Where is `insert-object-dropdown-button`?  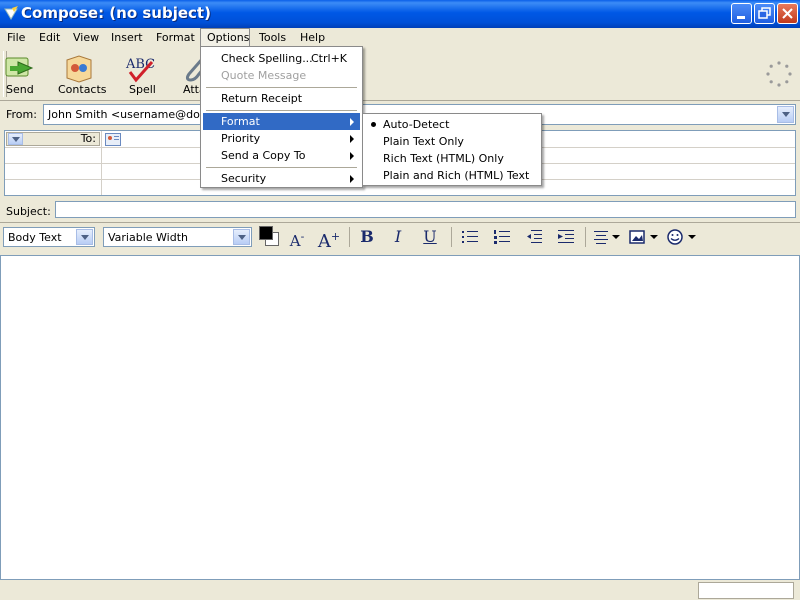 insert-object-dropdown-button is located at coordinates (644, 237).